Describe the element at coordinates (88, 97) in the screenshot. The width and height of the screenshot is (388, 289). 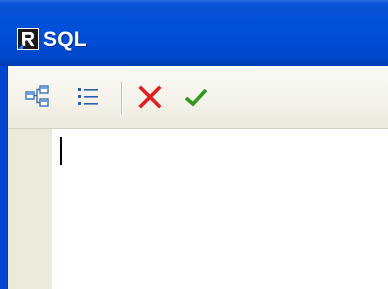
I see `params-list-icon` at that location.